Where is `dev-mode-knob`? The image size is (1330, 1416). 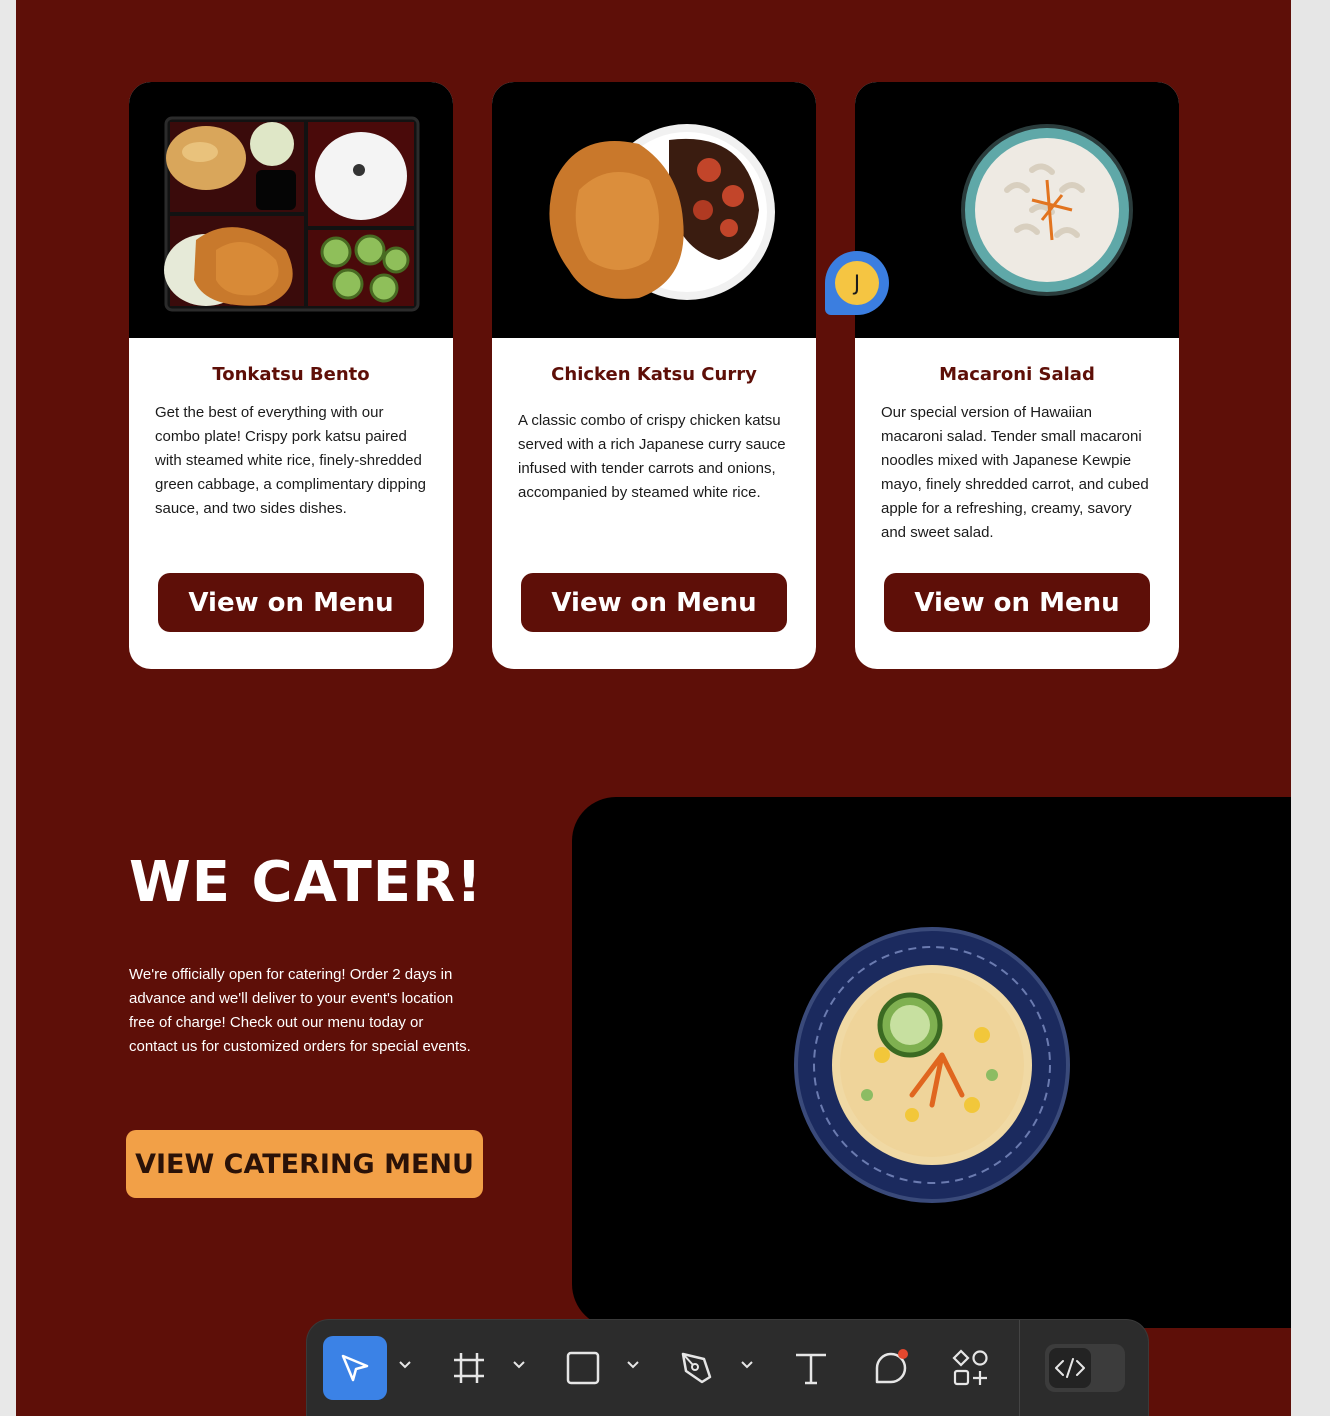
dev-mode-knob is located at coordinates (1070, 1368).